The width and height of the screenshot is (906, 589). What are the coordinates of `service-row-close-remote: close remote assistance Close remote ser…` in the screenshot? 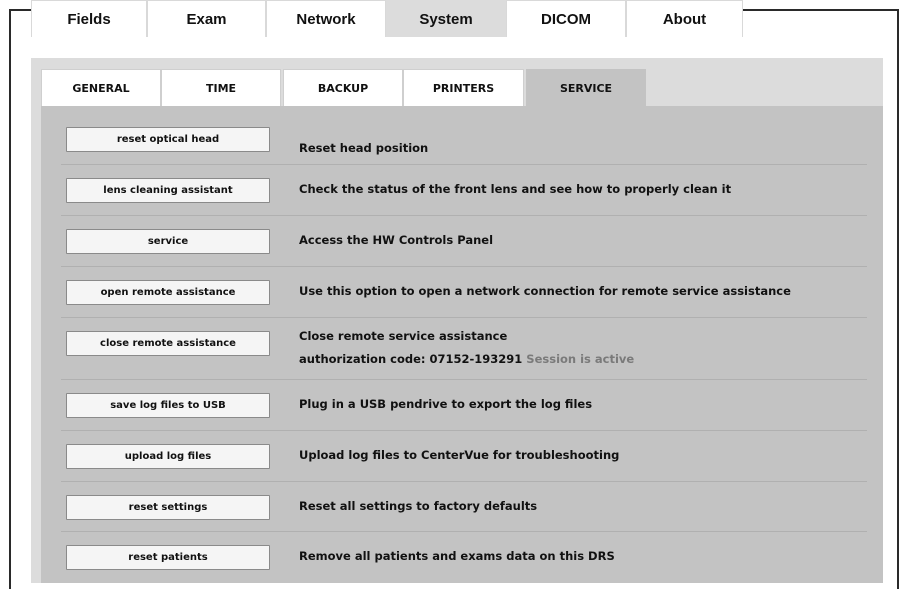 It's located at (464, 349).